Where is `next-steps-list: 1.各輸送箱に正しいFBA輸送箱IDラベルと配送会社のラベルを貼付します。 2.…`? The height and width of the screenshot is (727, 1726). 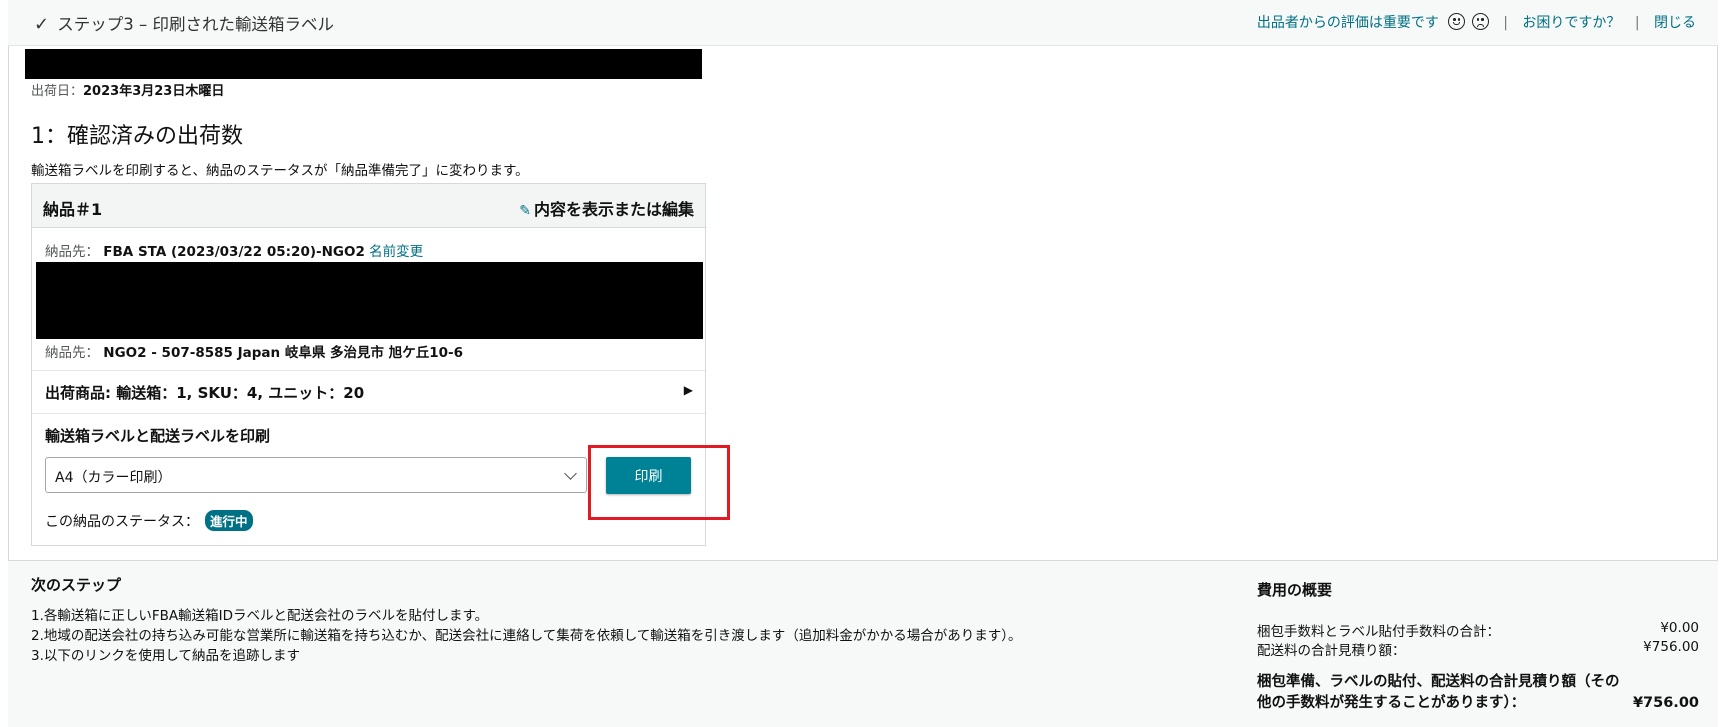
next-steps-list: 1.各輸送箱に正しいFBA輸送箱IDラベルと配送会社のラベルを貼付します。 2.… is located at coordinates (526, 636).